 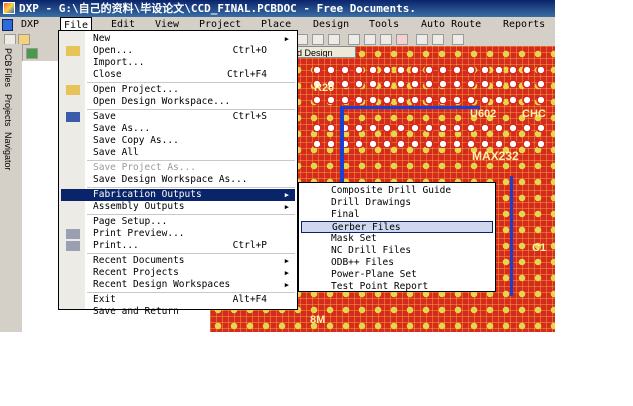 I want to click on menu-item-shortcut: Ctrl+P, so click(x=249, y=245).